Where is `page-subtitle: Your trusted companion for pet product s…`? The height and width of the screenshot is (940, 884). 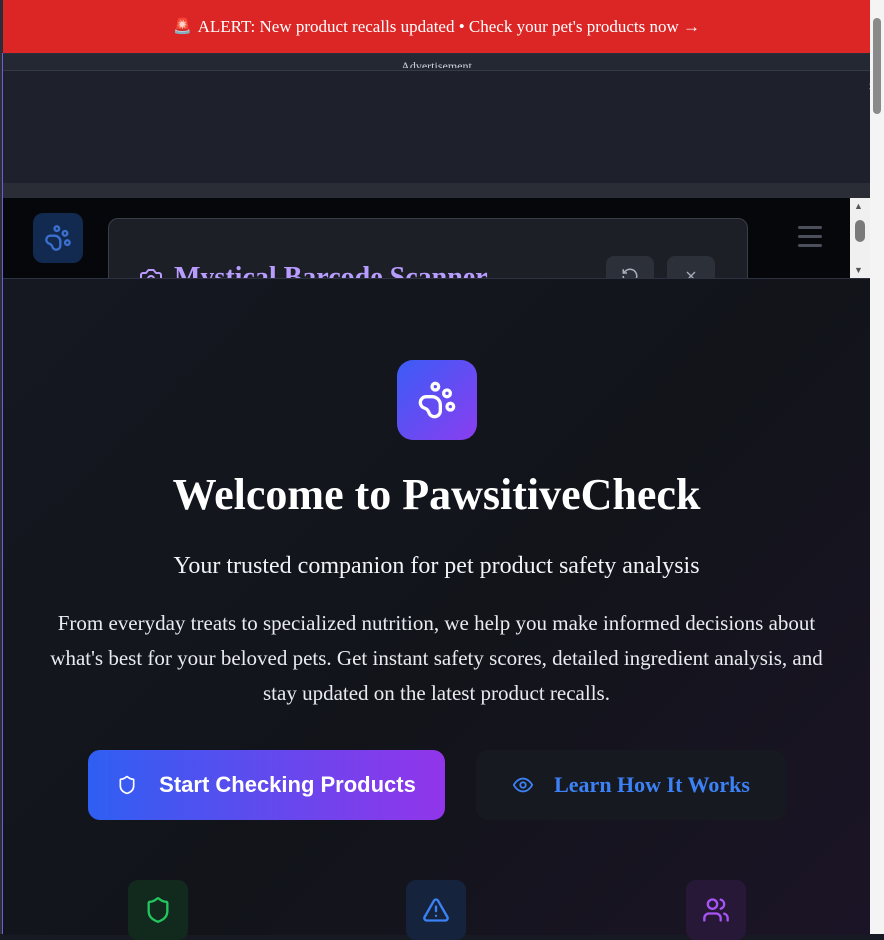
page-subtitle: Your trusted companion for pet product s… is located at coordinates (436, 566).